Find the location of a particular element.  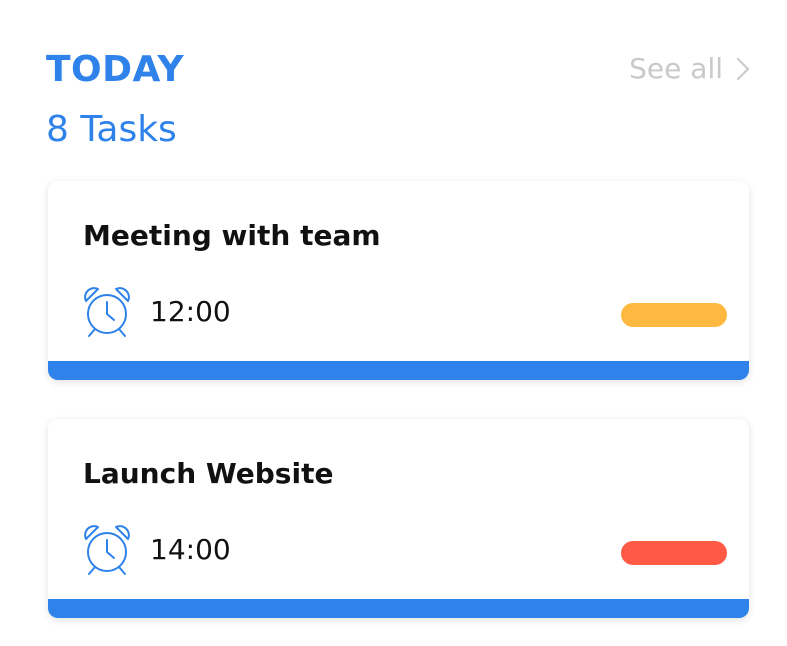

see-all-link: See all is located at coordinates (689, 69).